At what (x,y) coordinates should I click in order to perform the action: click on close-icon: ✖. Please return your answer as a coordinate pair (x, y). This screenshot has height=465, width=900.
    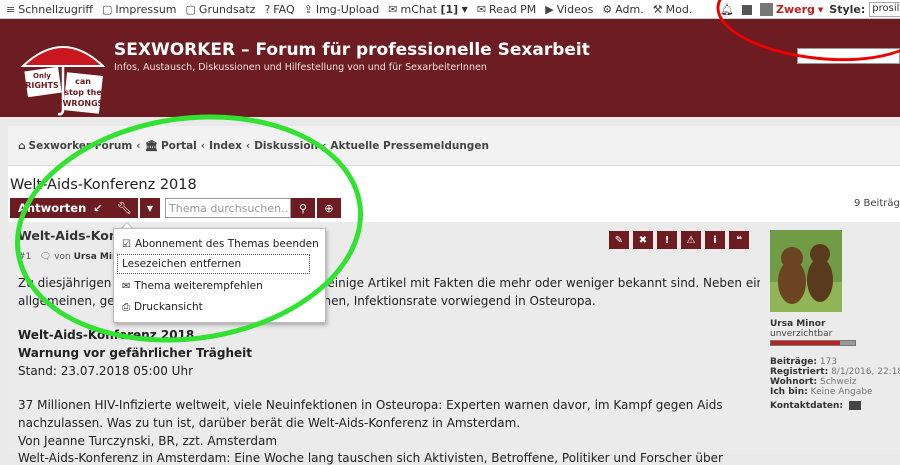
    Looking at the image, I should click on (643, 240).